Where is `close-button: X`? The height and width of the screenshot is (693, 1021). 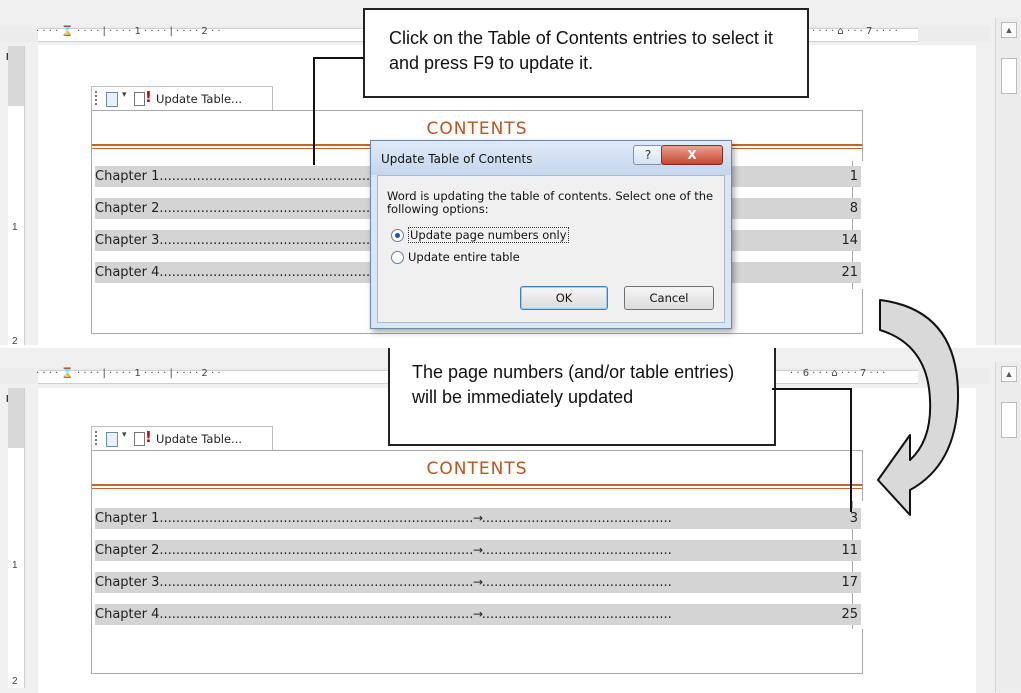 close-button: X is located at coordinates (692, 155).